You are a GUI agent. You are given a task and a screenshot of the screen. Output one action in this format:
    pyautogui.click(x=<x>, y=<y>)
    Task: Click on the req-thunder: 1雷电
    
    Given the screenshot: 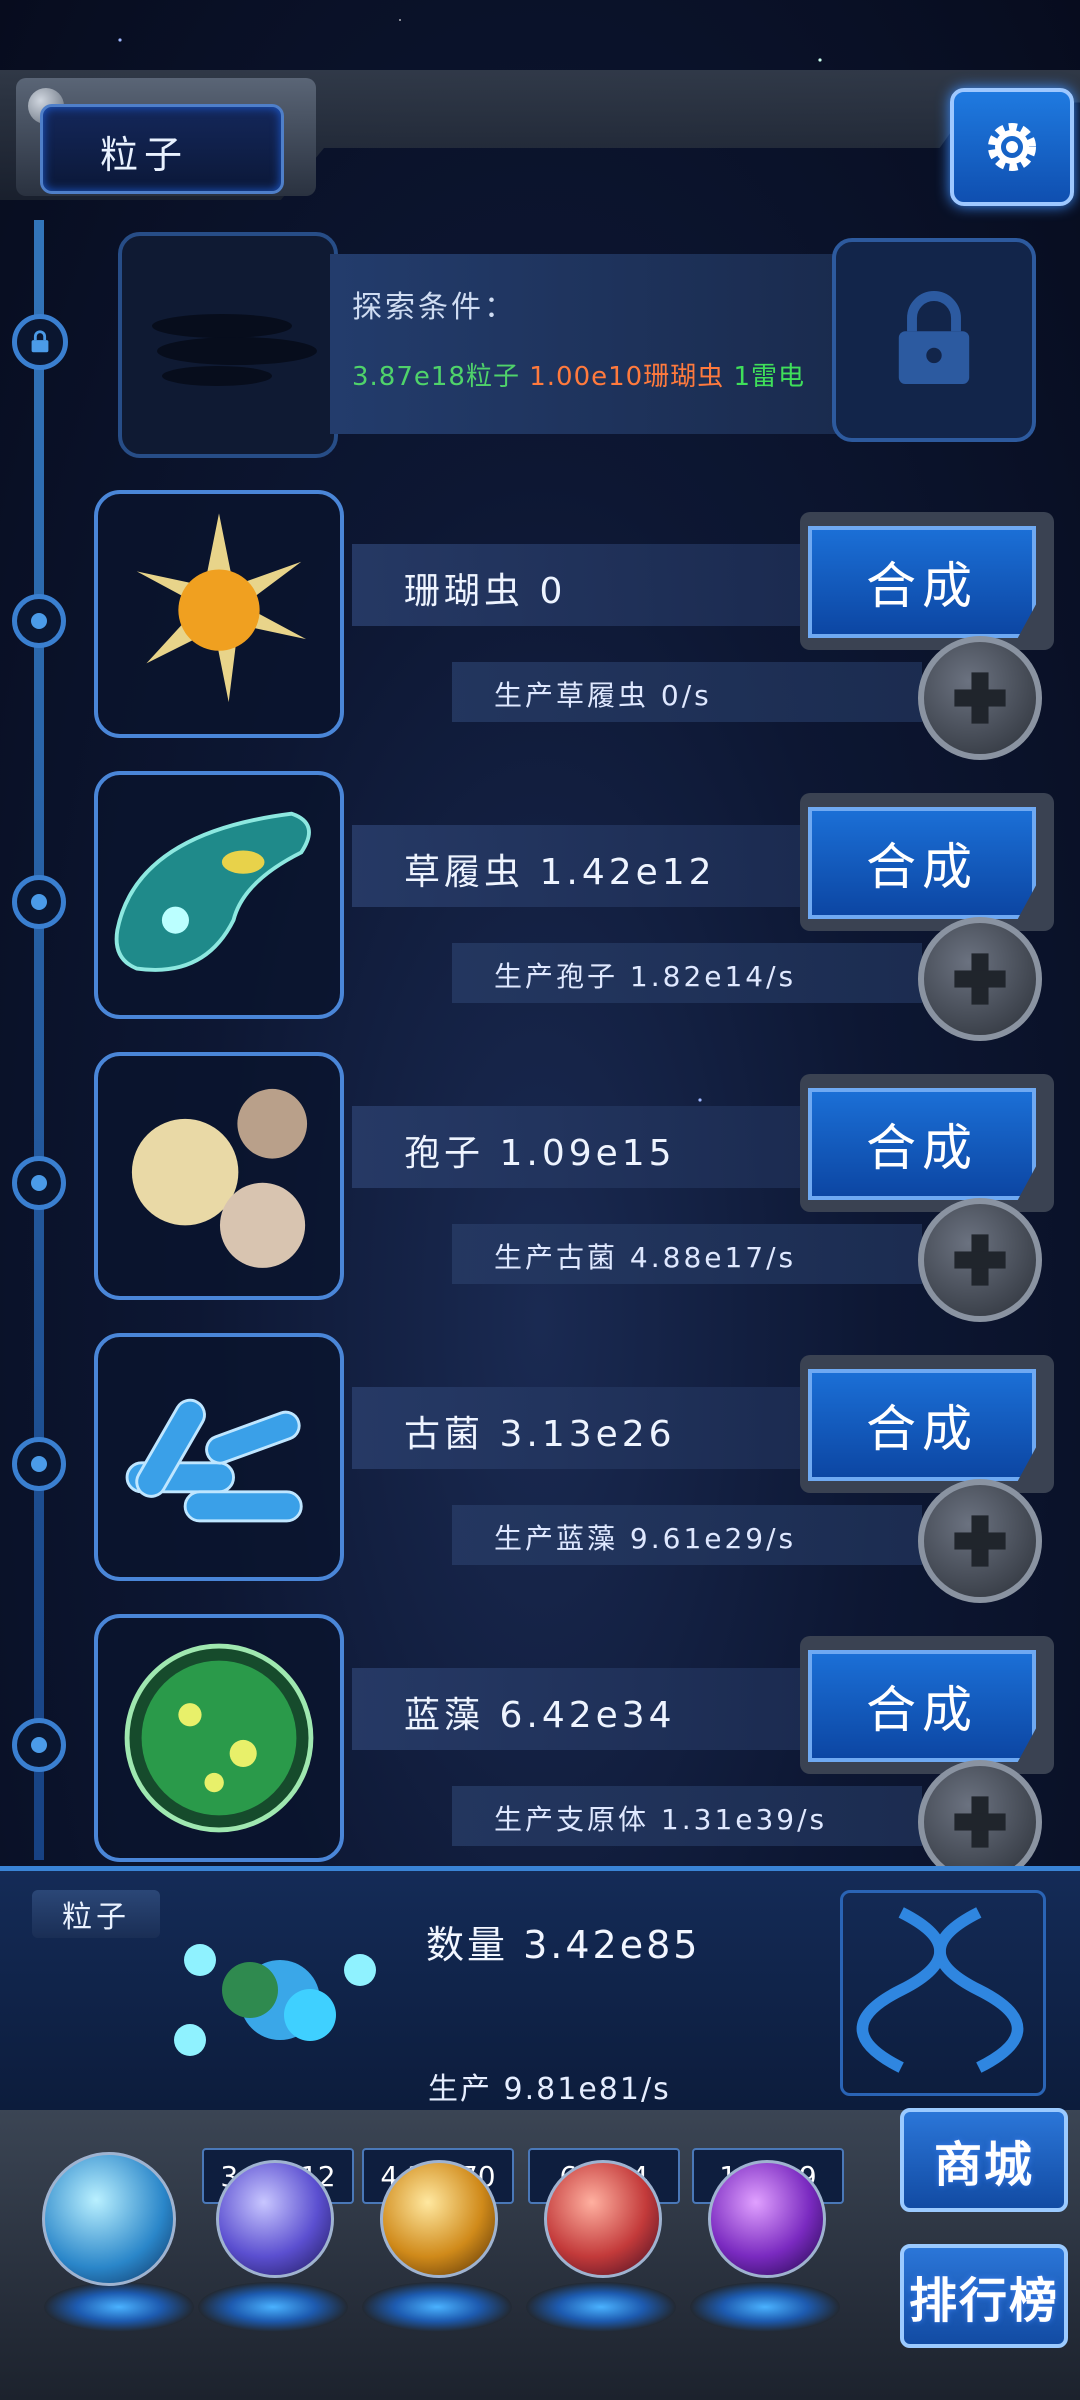 What is the action you would take?
    pyautogui.click(x=769, y=377)
    